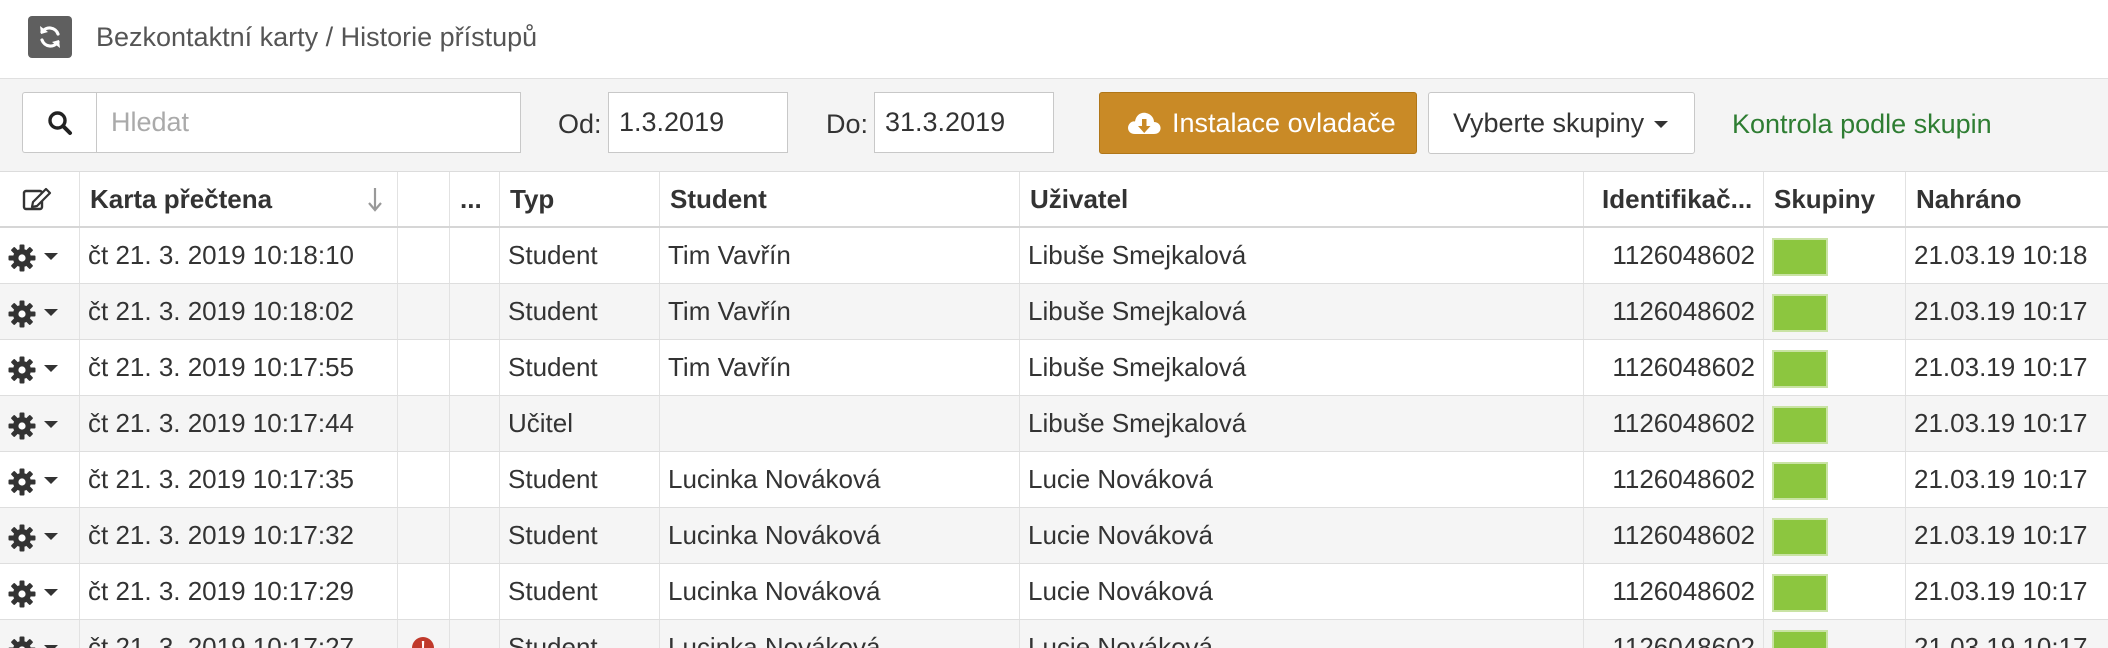 Image resolution: width=2108 pixels, height=648 pixels. Describe the element at coordinates (580, 199) in the screenshot. I see `column-header-type: Typ` at that location.